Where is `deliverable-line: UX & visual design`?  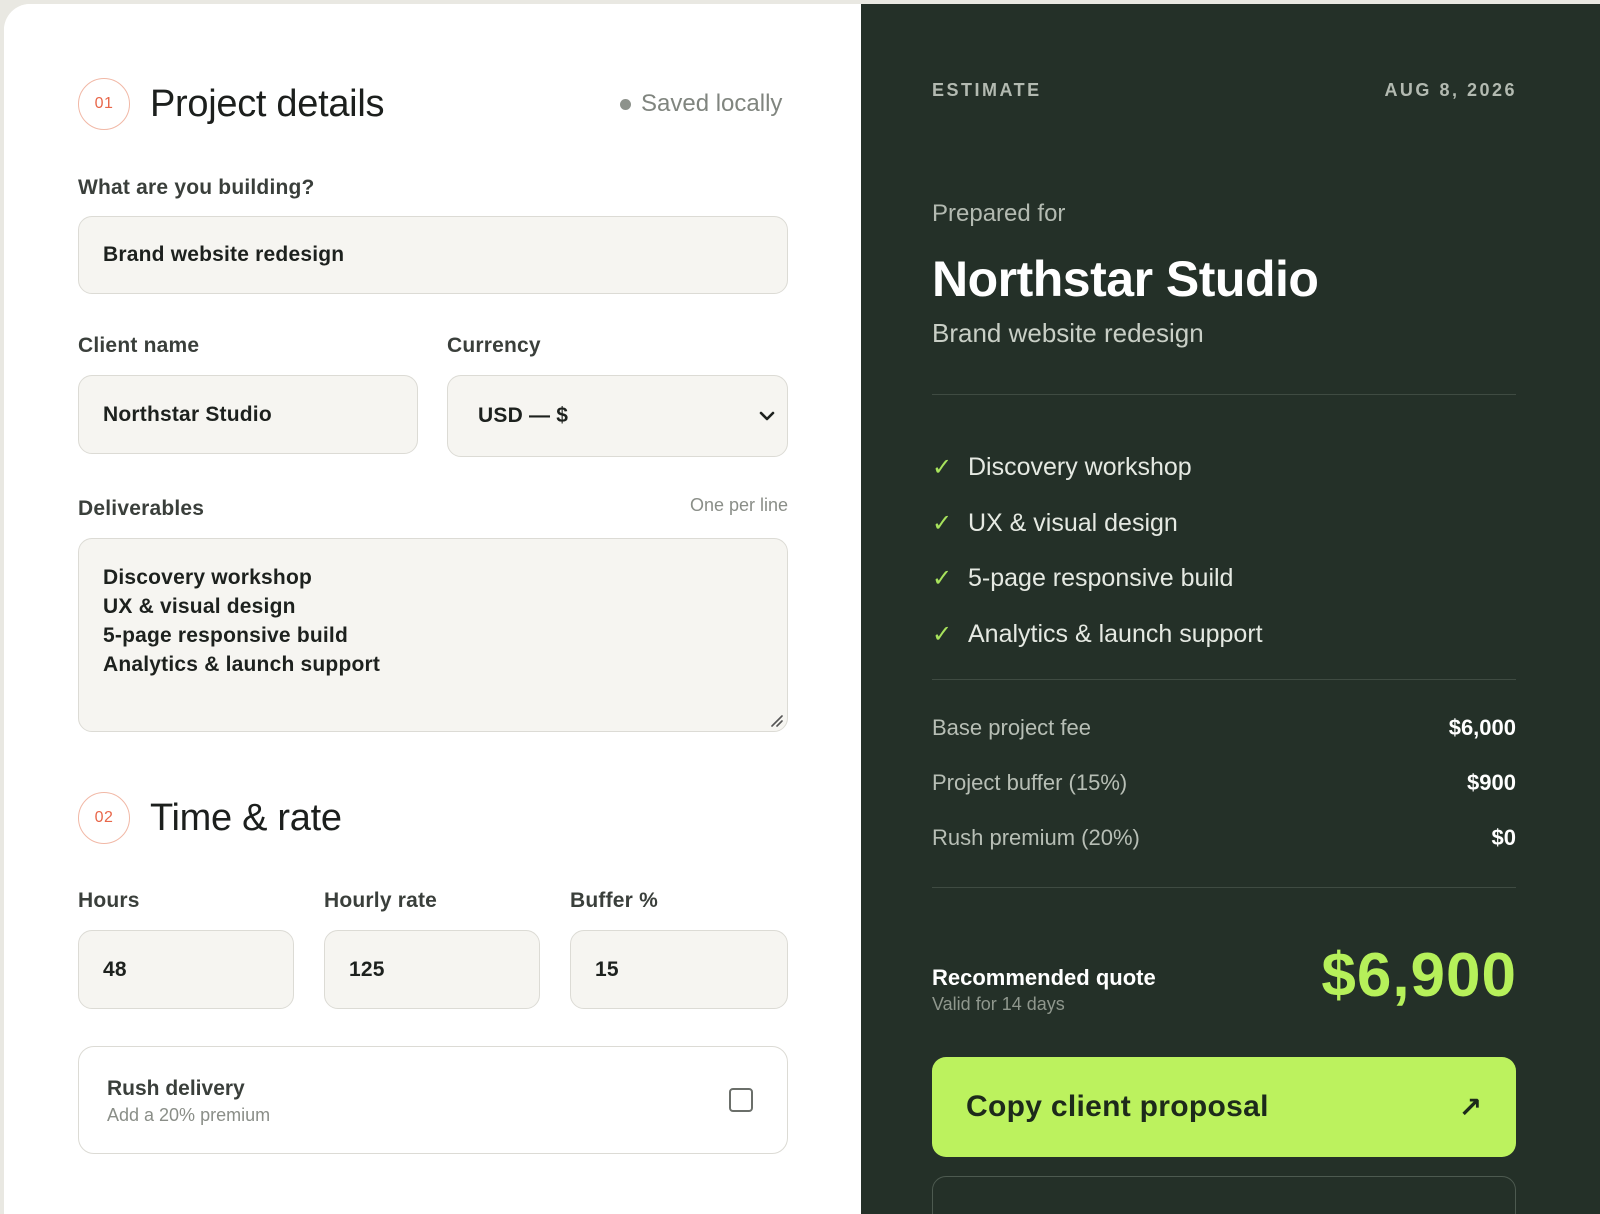
deliverable-line: UX & visual design is located at coordinates (199, 606).